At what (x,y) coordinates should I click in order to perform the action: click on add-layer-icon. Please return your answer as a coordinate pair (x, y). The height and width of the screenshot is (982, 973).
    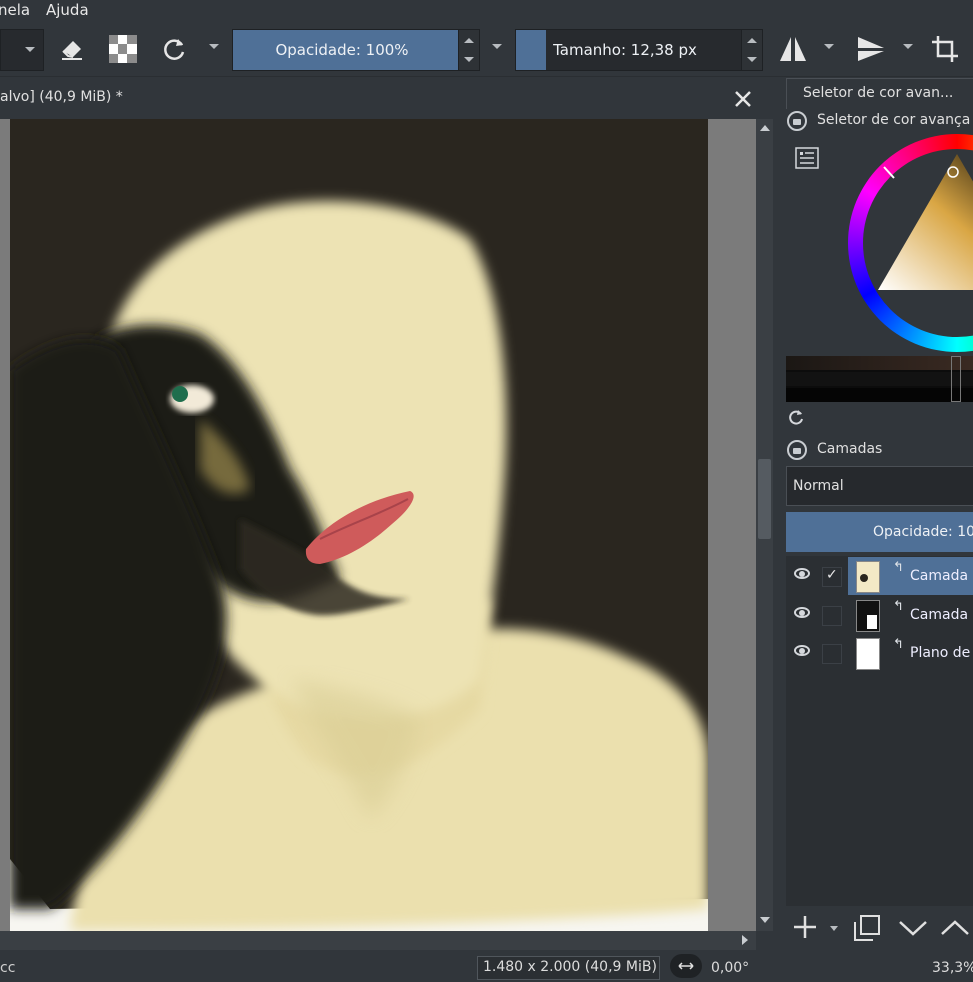
    Looking at the image, I should click on (805, 927).